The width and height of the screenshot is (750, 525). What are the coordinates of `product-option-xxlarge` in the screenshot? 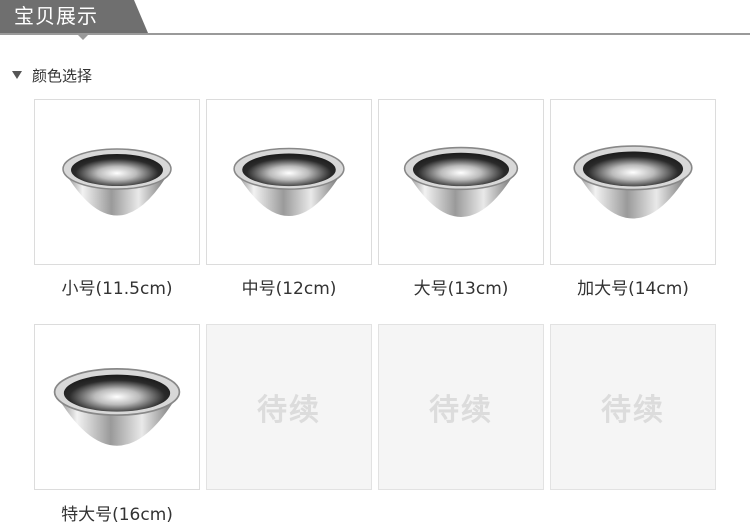 It's located at (117, 407).